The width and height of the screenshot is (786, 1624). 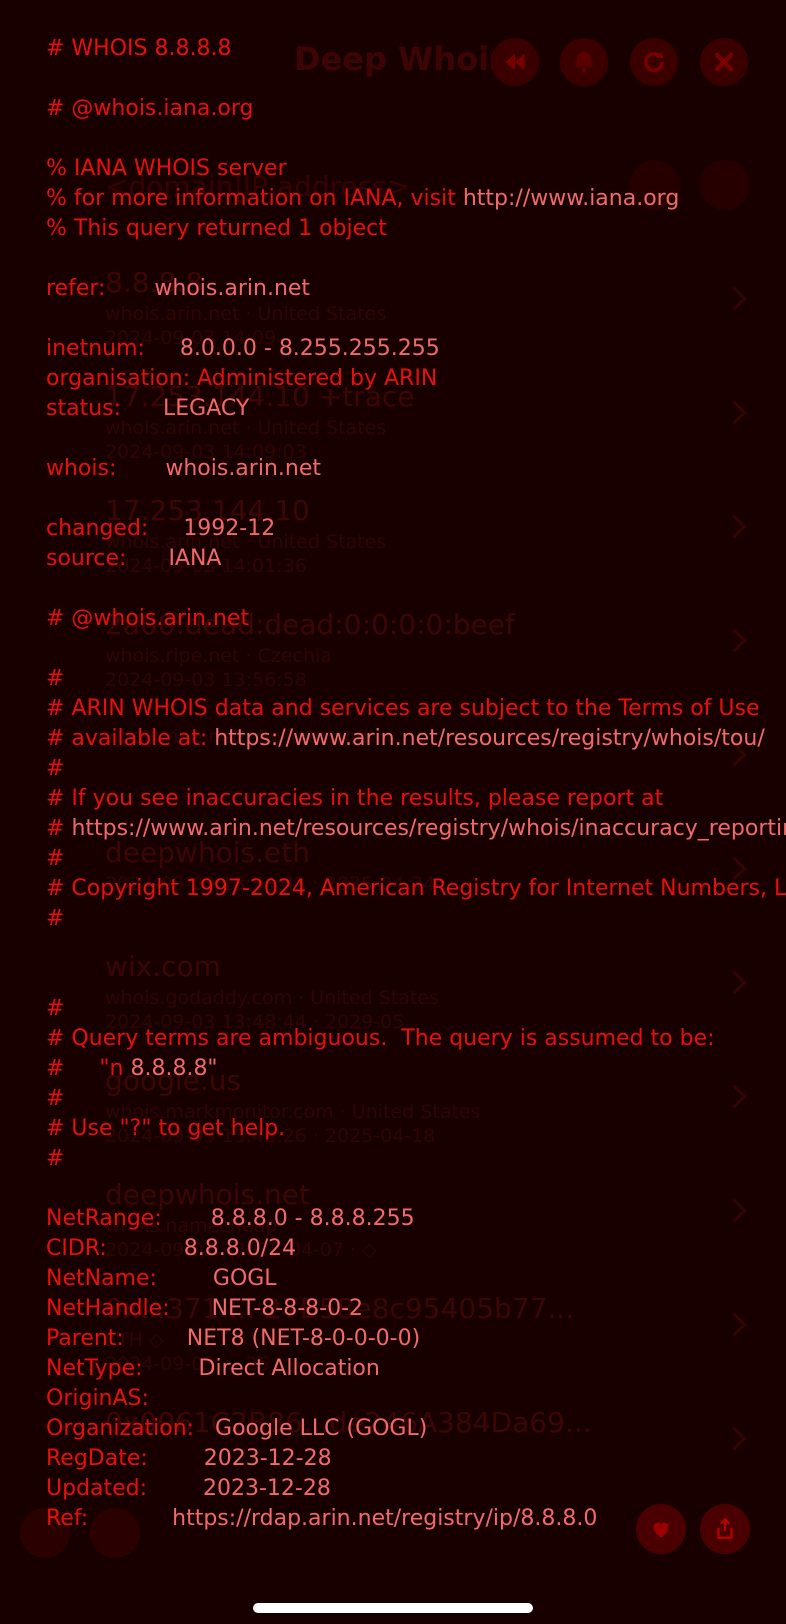 I want to click on console-line: % This query returned 1 object, so click(x=416, y=229).